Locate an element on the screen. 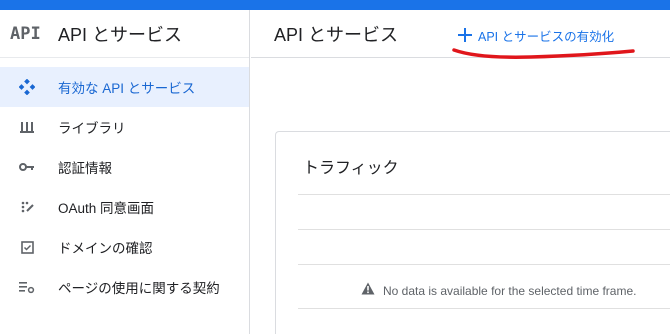 The width and height of the screenshot is (670, 334). key-icon is located at coordinates (27, 167).